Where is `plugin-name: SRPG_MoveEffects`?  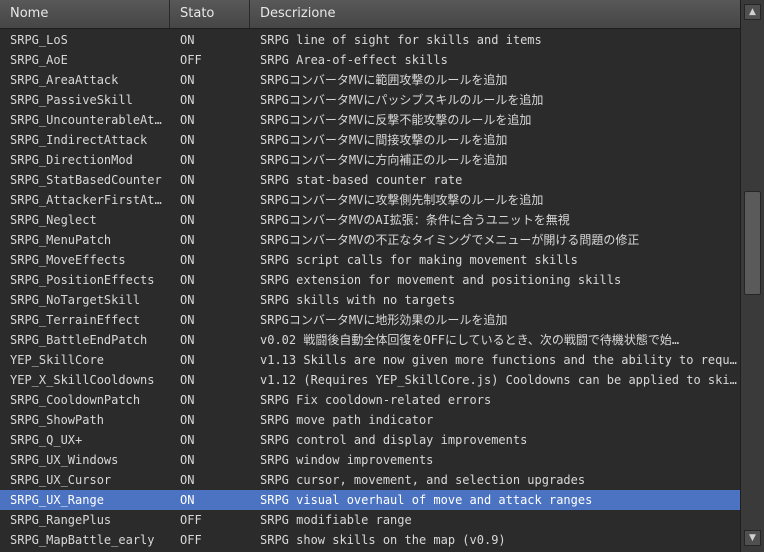 plugin-name: SRPG_MoveEffects is located at coordinates (68, 260).